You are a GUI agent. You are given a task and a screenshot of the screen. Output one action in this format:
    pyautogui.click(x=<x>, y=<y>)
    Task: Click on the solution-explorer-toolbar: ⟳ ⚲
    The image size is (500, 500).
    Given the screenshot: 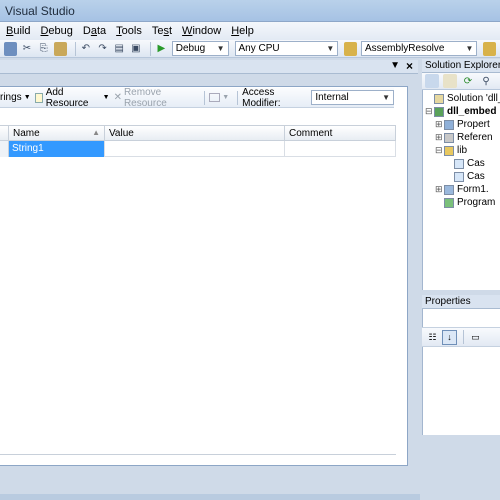 What is the action you would take?
    pyautogui.click(x=461, y=81)
    